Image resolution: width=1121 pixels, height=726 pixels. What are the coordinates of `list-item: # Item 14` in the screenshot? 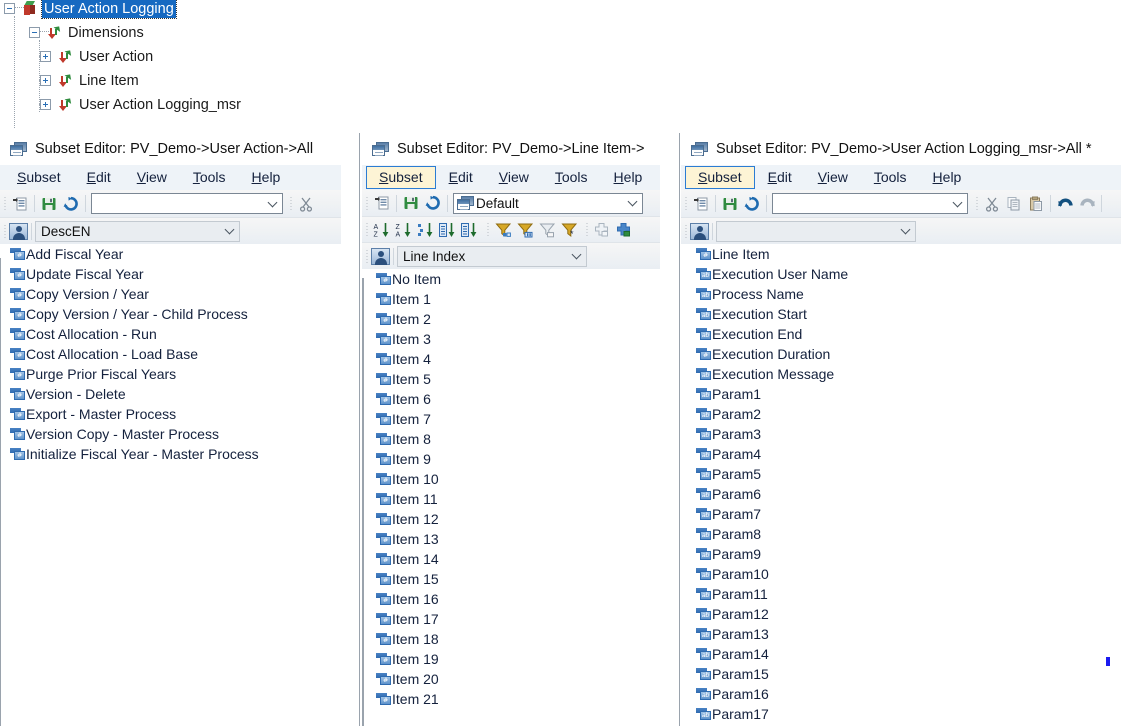 It's located at (512, 559).